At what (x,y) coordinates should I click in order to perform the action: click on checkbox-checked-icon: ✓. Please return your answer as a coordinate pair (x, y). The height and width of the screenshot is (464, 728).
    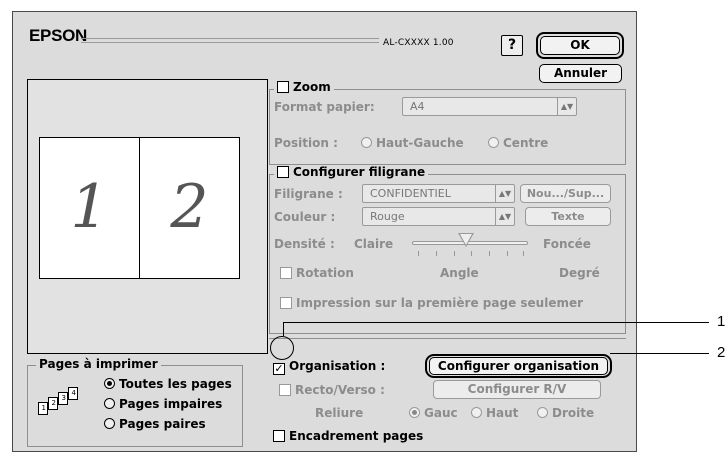
    Looking at the image, I should click on (279, 368).